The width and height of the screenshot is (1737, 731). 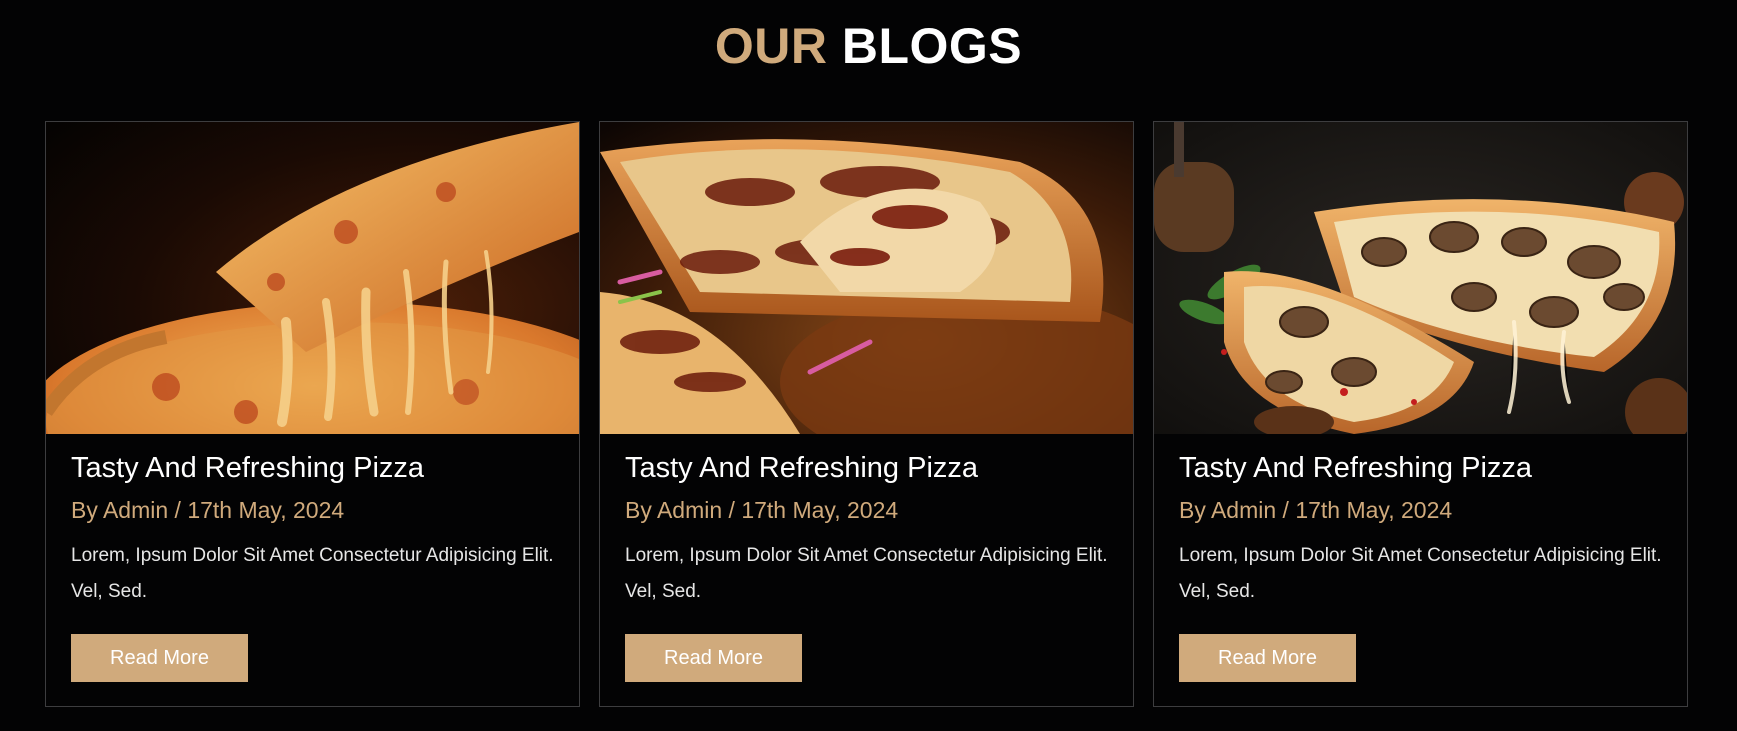 What do you see at coordinates (866, 278) in the screenshot?
I see `bbq-chicken-pizza-photo` at bounding box center [866, 278].